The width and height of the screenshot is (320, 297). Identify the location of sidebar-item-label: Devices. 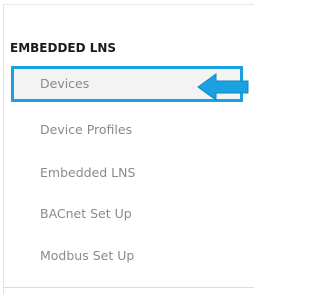
(65, 83).